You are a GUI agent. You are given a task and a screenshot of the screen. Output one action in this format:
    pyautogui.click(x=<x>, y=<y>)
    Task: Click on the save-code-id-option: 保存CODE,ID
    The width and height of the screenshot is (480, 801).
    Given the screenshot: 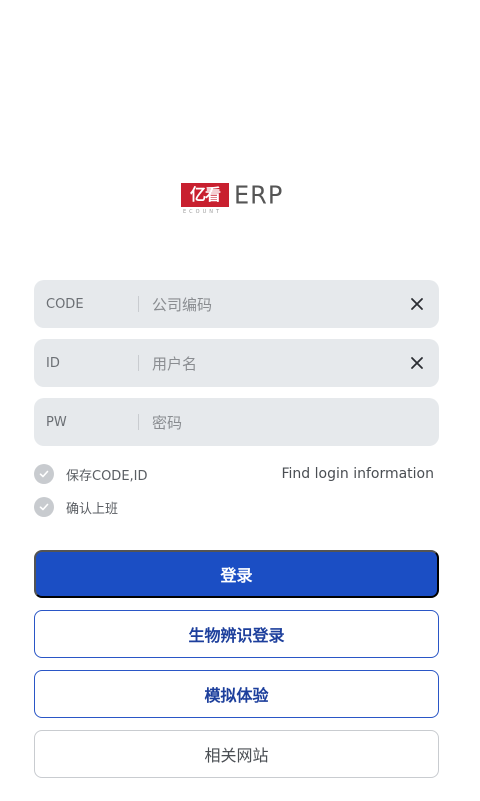 What is the action you would take?
    pyautogui.click(x=91, y=474)
    